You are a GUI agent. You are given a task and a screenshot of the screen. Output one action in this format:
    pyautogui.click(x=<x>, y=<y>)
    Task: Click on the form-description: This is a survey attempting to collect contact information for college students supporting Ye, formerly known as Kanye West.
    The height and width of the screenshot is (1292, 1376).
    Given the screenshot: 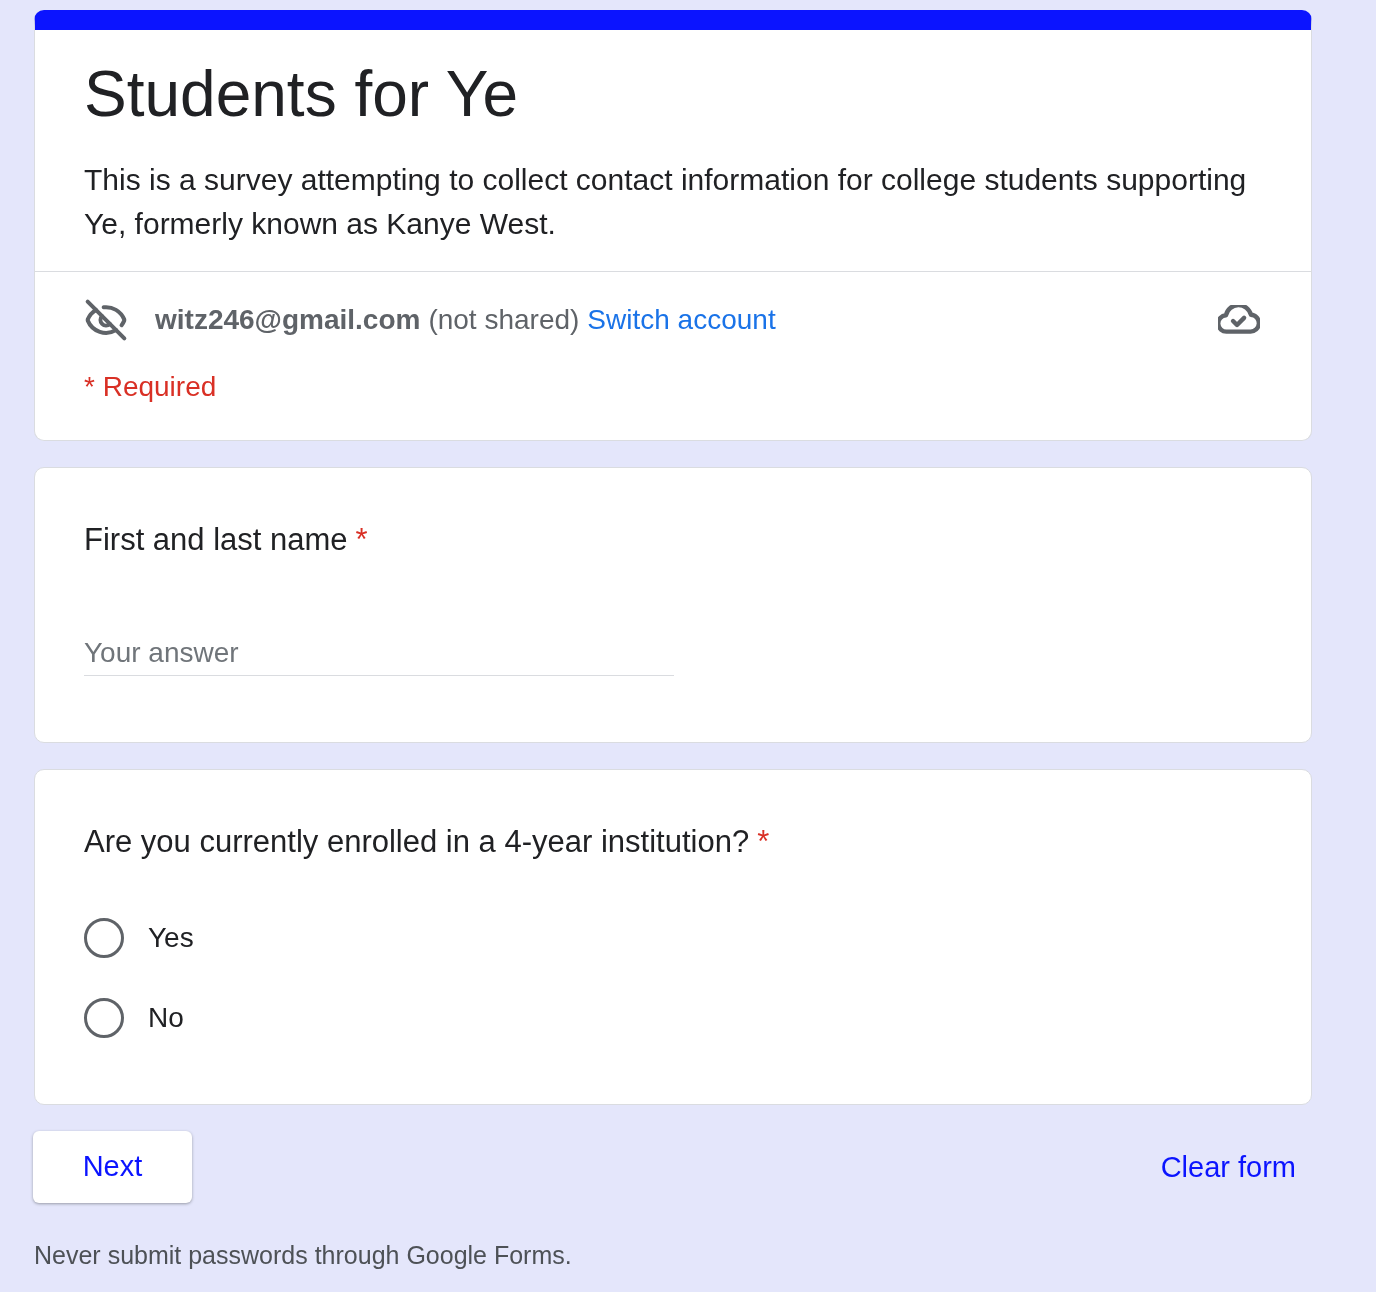 What is the action you would take?
    pyautogui.click(x=666, y=202)
    